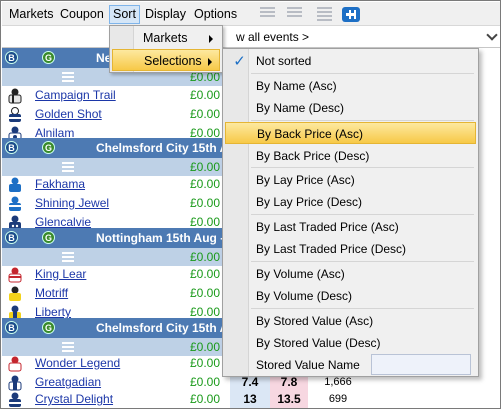  I want to click on menu-item-label: By Last Traded Price (Desc), so click(331, 249).